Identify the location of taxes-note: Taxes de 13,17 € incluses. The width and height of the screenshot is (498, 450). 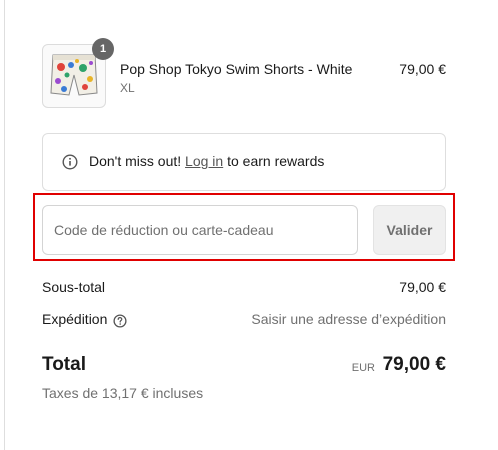
(123, 393).